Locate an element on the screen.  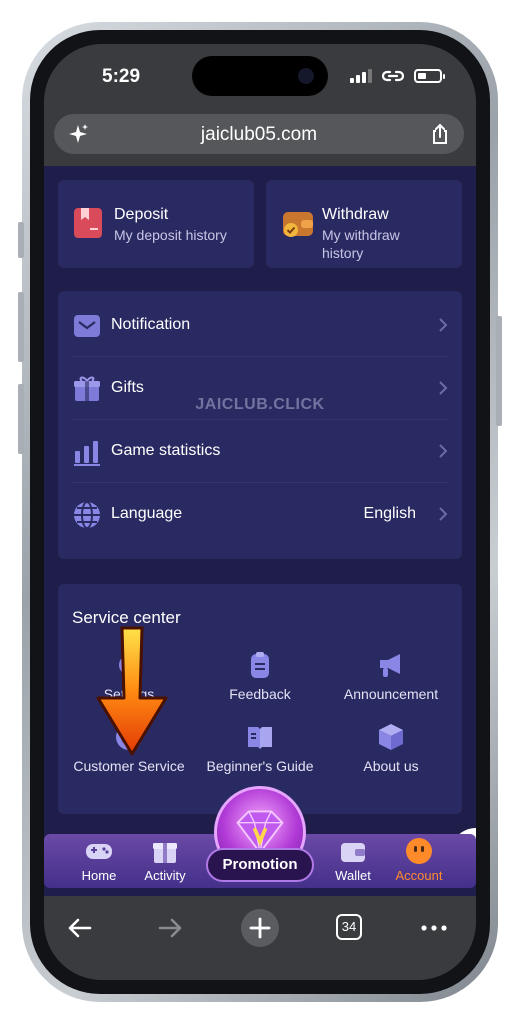
menu-item-language: Language English is located at coordinates (260, 514).